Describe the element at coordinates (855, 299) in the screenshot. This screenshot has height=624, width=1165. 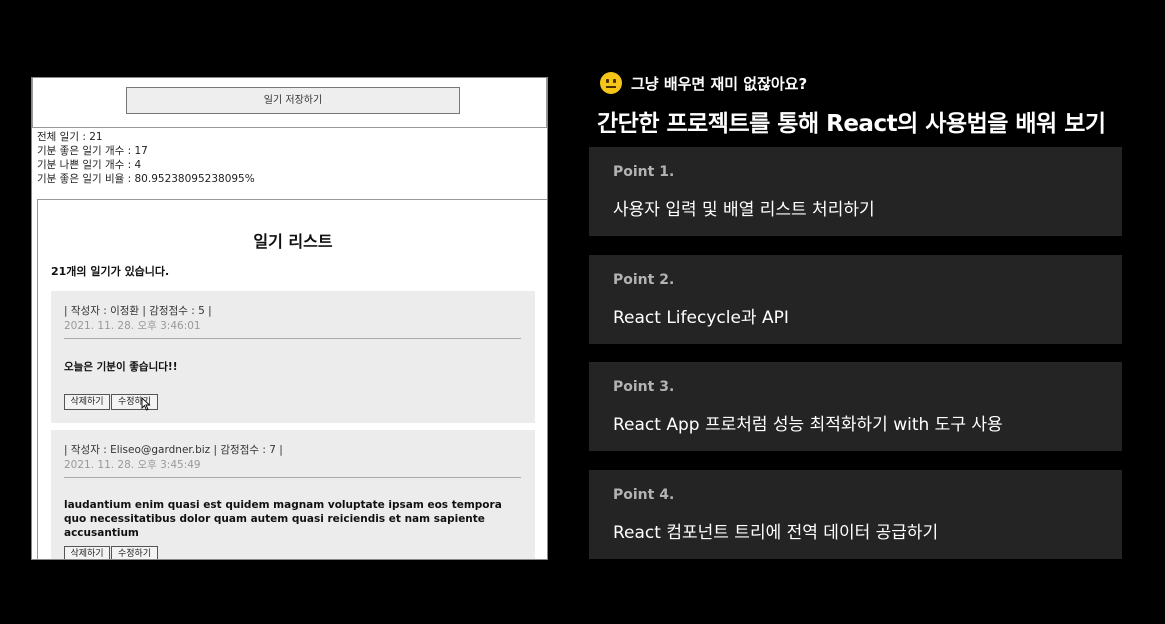
I see `point-card-2: Point 2. React Lifecycle과 API` at that location.